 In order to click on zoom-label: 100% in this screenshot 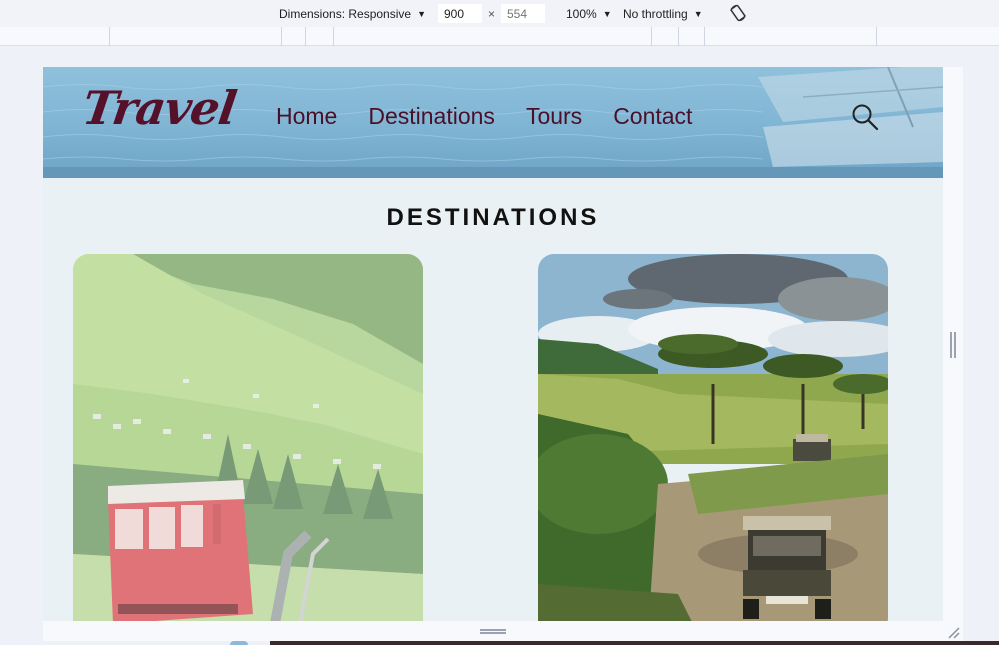, I will do `click(581, 14)`.